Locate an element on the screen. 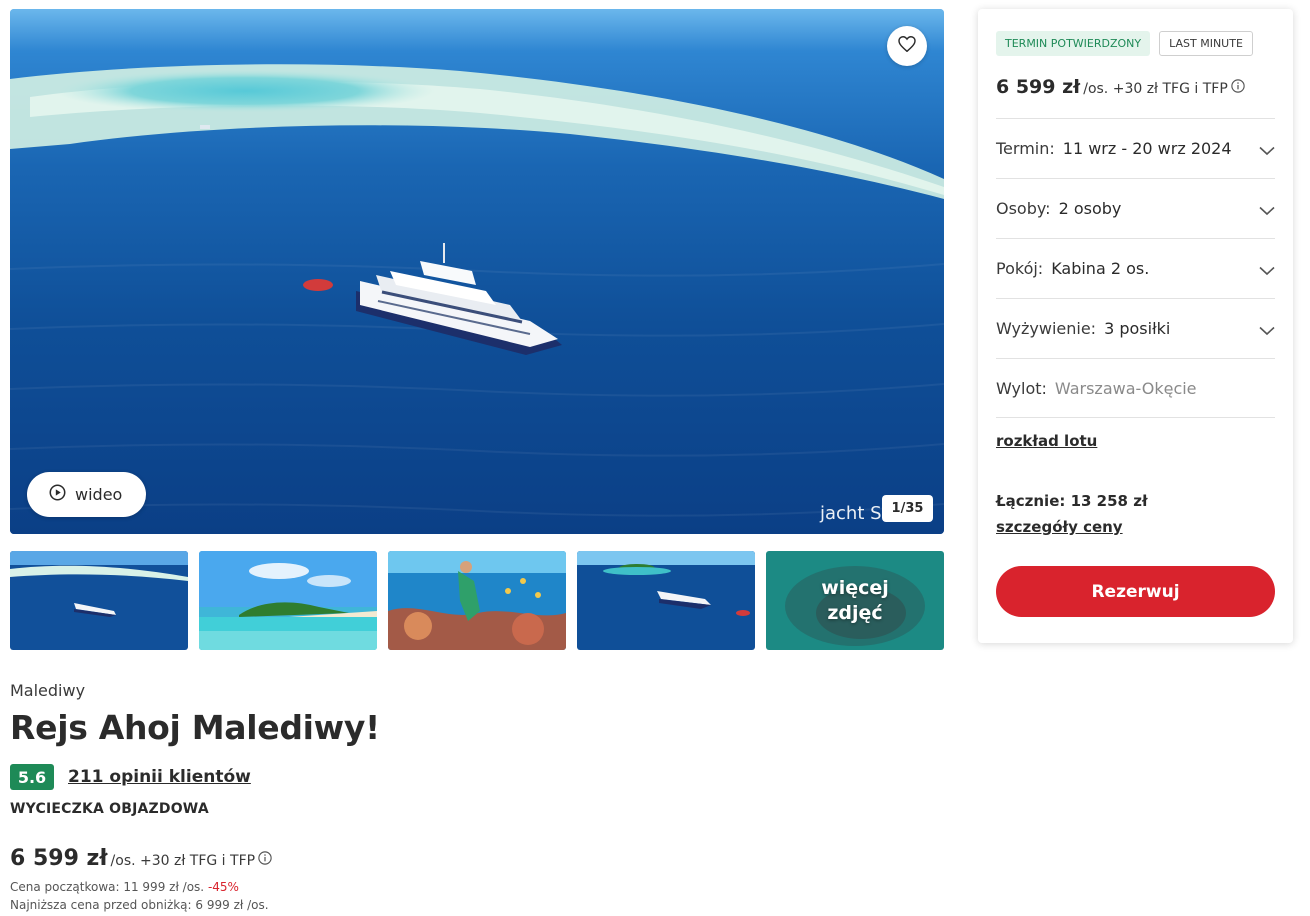  booking-price-value: 6 599 zł is located at coordinates (1038, 87).